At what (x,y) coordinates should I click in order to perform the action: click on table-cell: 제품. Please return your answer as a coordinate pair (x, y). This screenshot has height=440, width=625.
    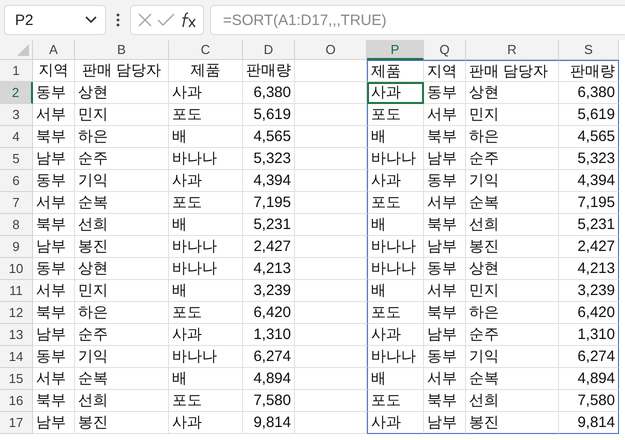
    Looking at the image, I should click on (395, 71).